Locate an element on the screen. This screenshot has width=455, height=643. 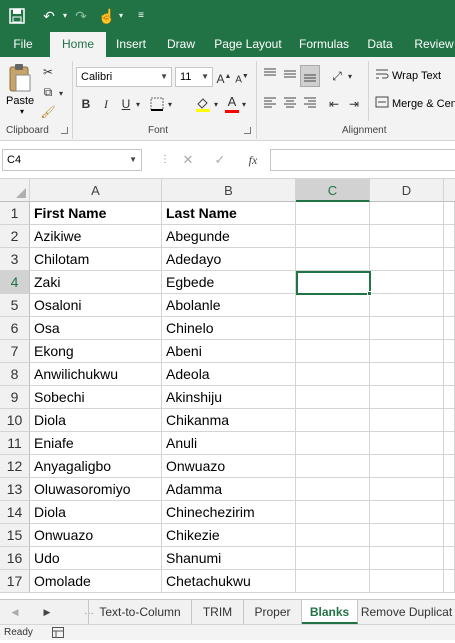
cell-d3 is located at coordinates (407, 259).